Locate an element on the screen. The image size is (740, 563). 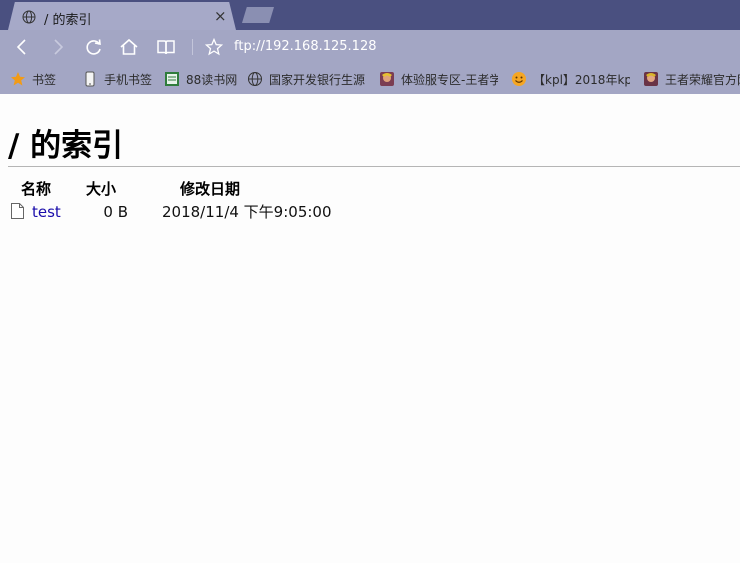
address-bar-url: ftp://192.168.125.128 is located at coordinates (305, 46).